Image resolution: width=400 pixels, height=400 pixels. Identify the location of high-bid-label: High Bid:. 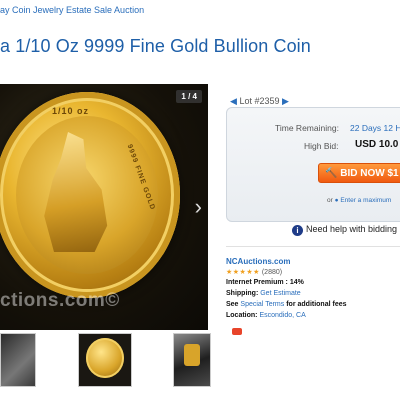
(321, 146).